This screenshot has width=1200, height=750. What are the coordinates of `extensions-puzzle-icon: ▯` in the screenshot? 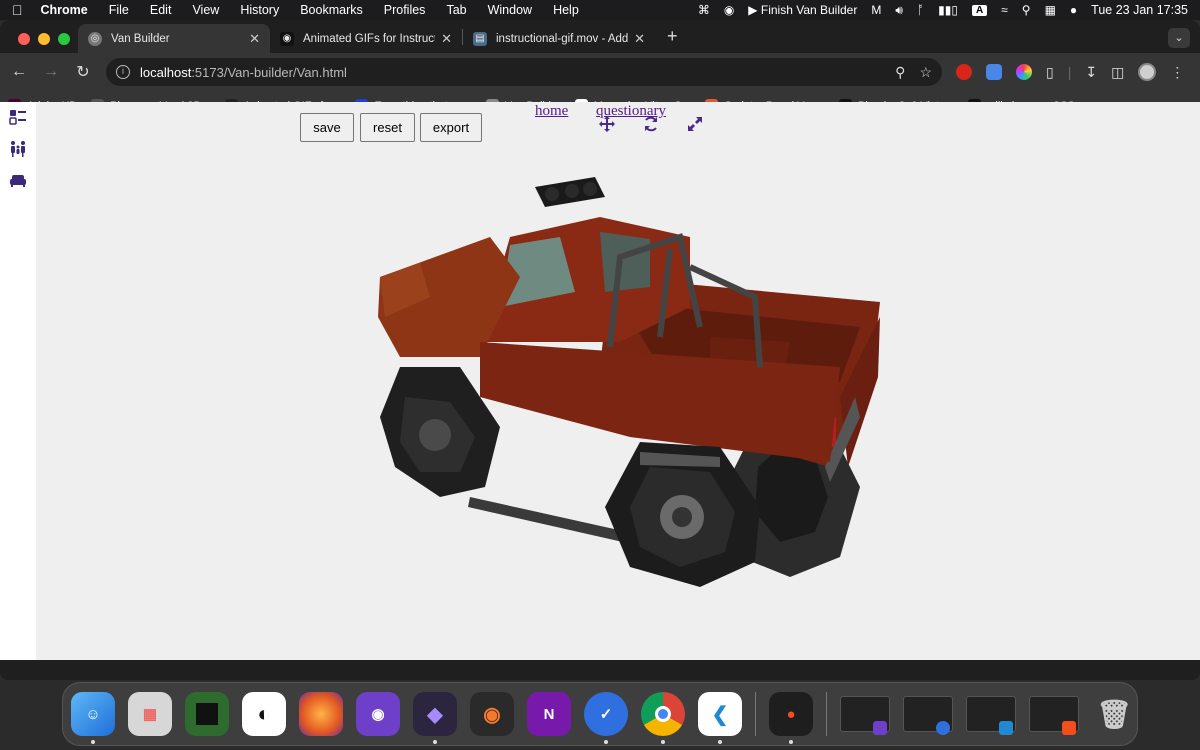 It's located at (1050, 72).